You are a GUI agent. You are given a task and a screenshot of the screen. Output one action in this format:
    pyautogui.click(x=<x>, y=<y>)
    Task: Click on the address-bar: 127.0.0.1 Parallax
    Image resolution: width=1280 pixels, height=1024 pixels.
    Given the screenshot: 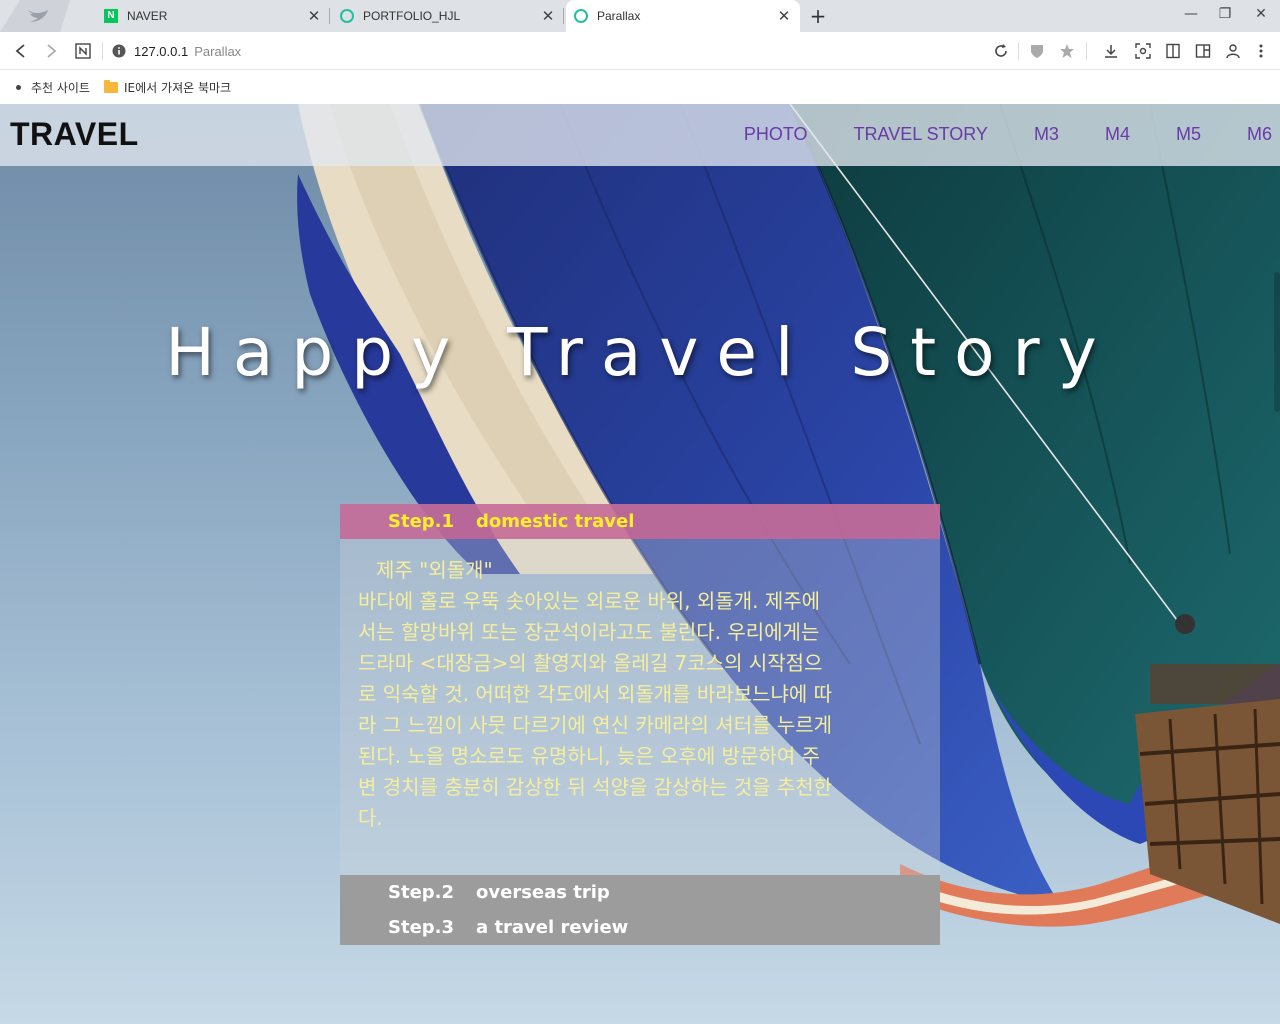 What is the action you would take?
    pyautogui.click(x=176, y=51)
    